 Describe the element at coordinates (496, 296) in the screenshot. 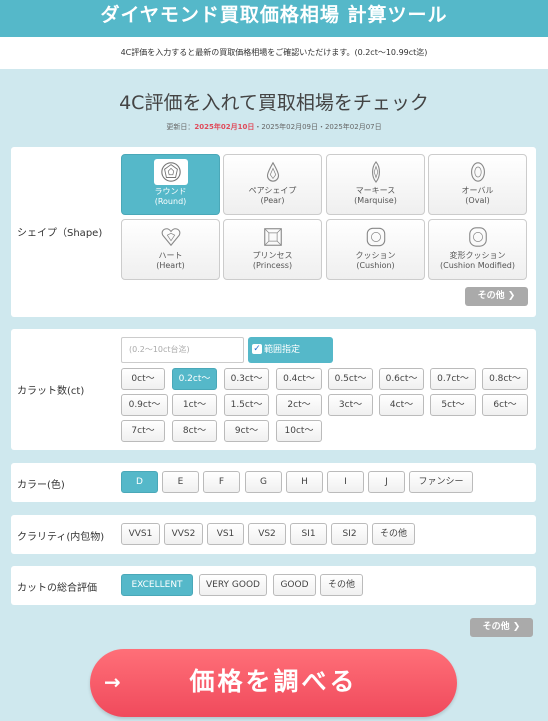

I see `shape-more-button: その他 ❯` at that location.